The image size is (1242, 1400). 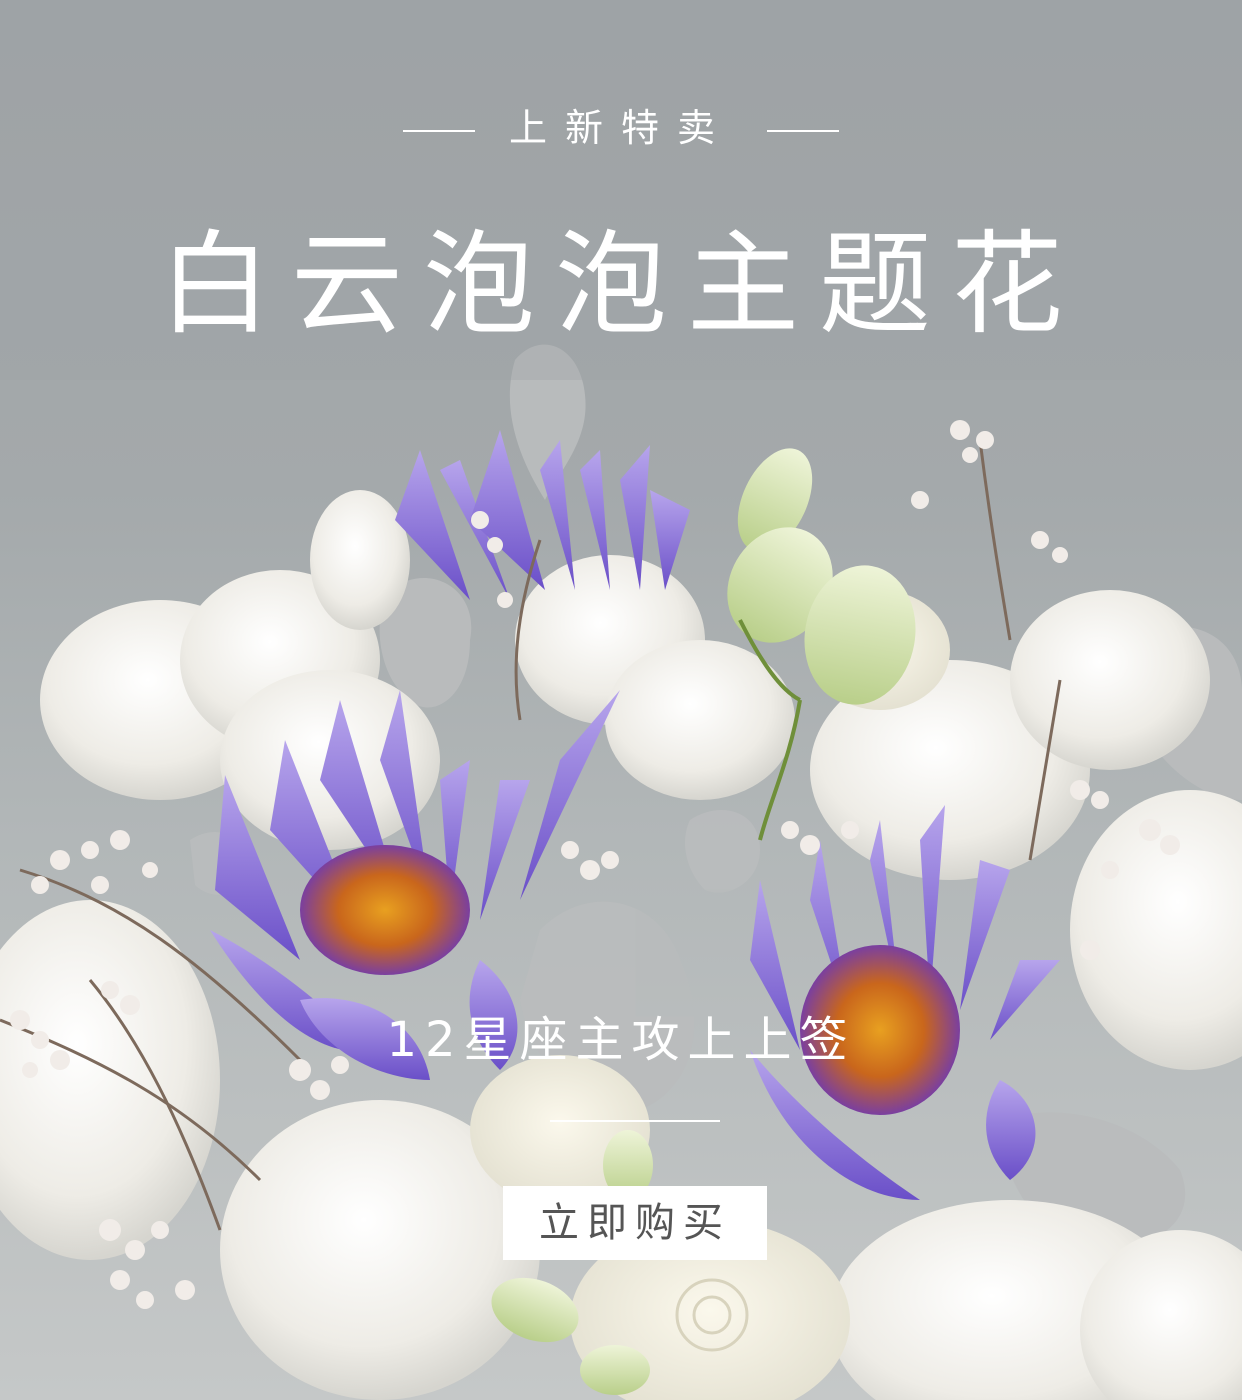 I want to click on divider, so click(x=635, y=1121).